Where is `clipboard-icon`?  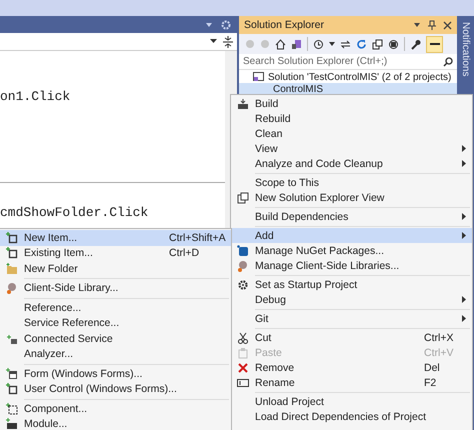
clipboard-icon is located at coordinates (243, 352).